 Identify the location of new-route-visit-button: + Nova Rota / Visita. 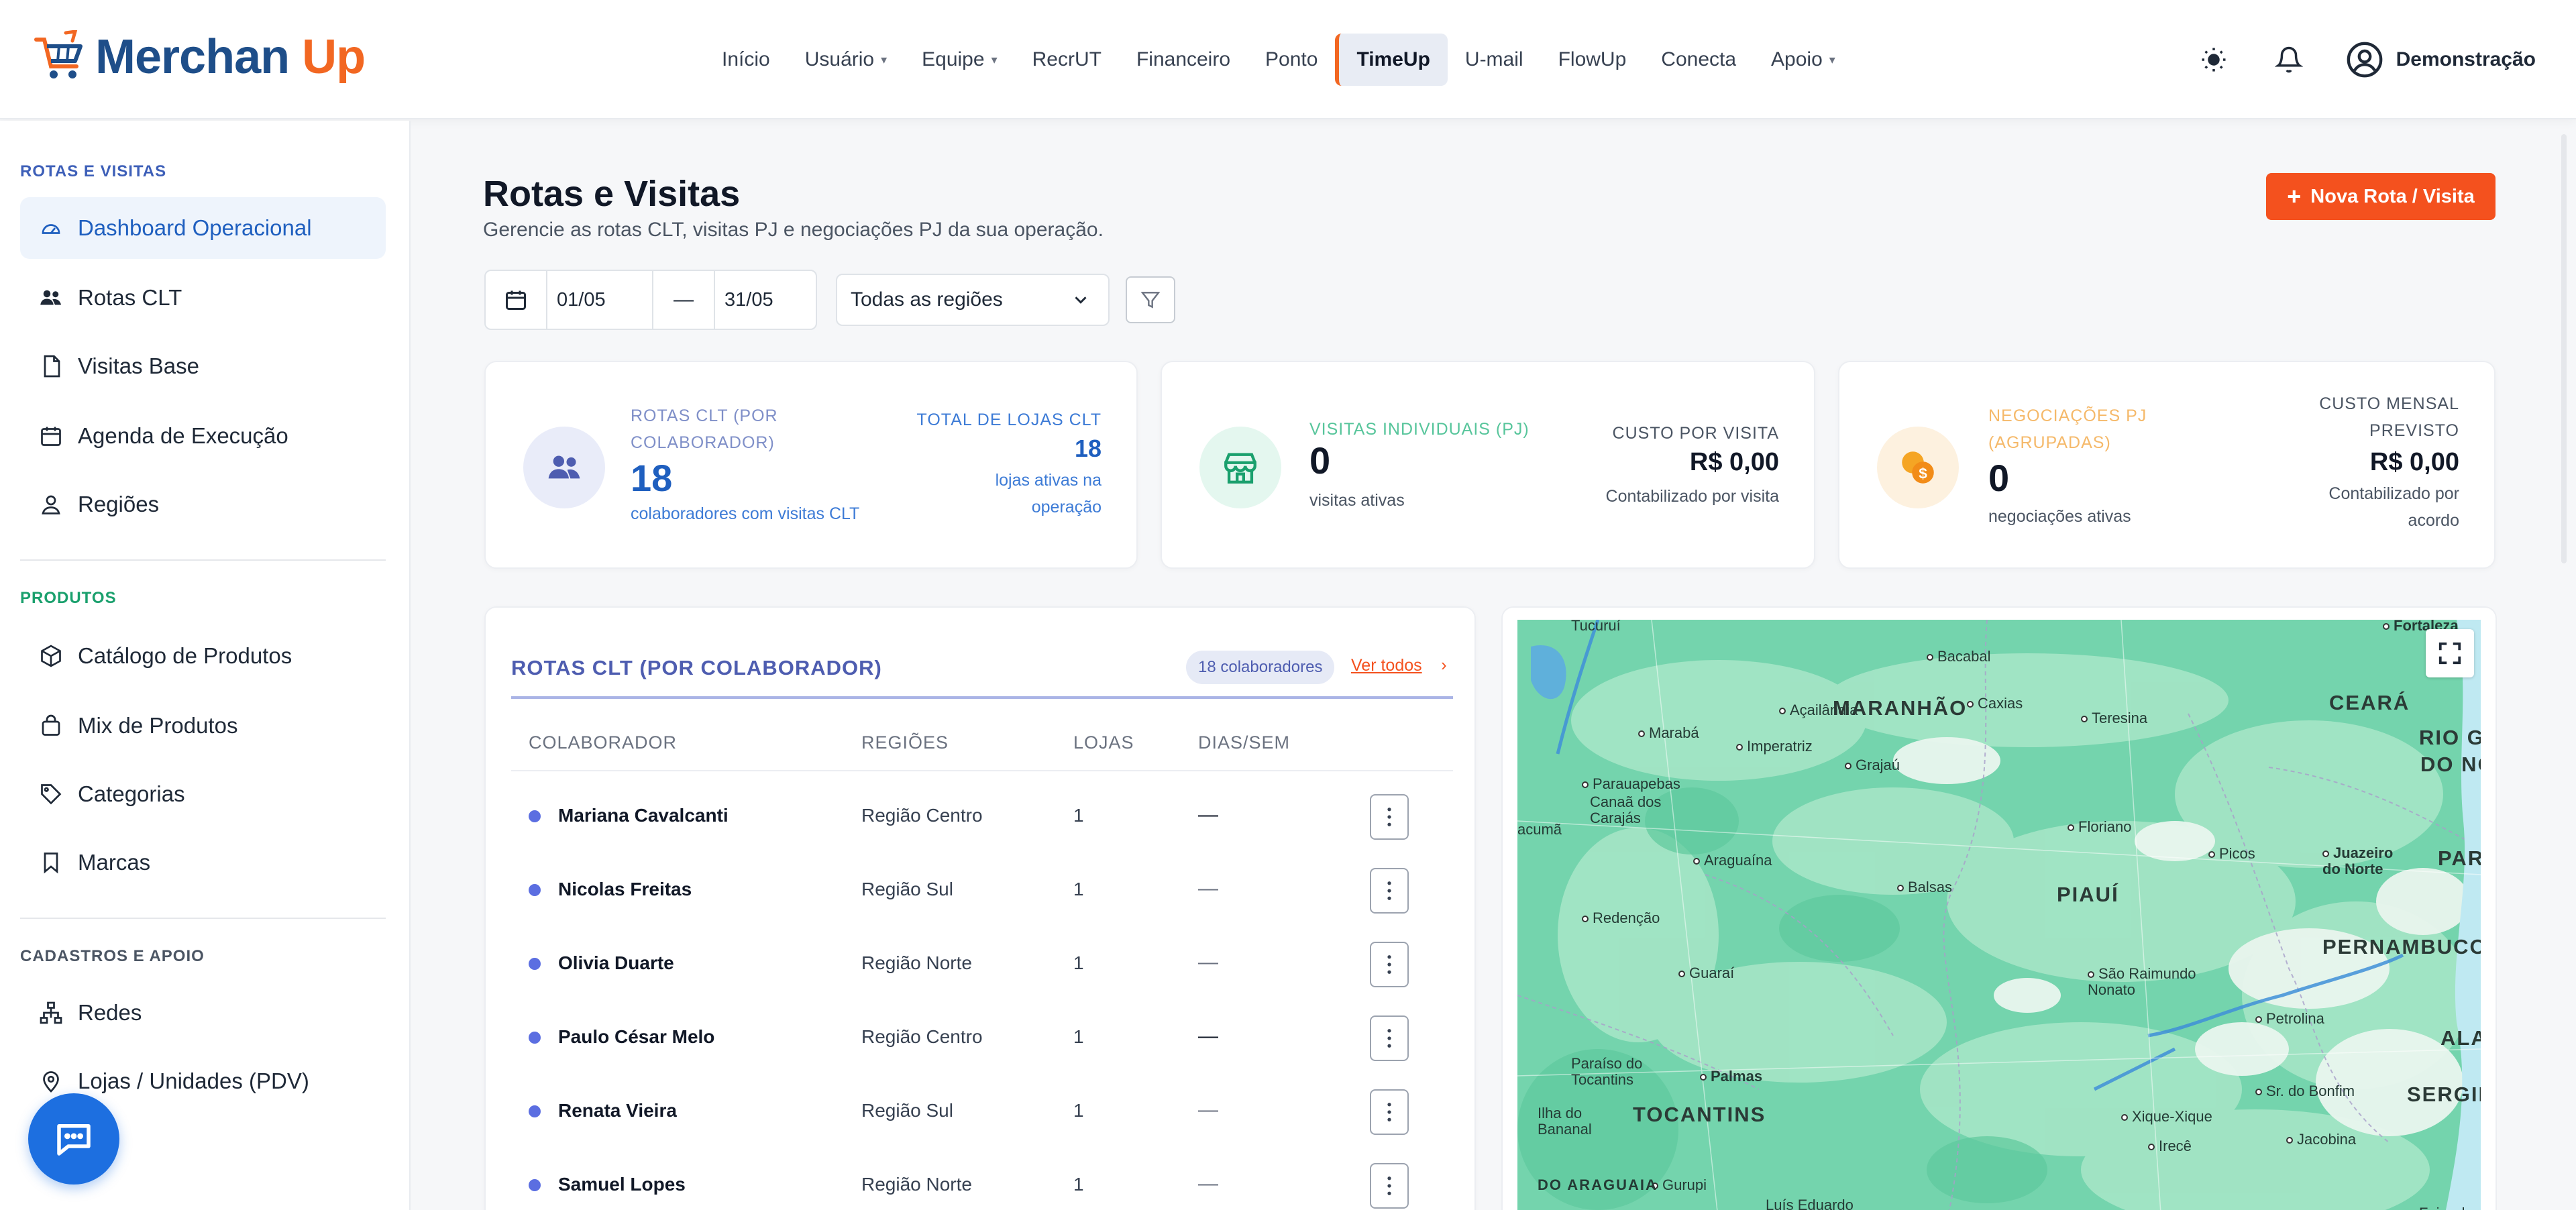
(2381, 197).